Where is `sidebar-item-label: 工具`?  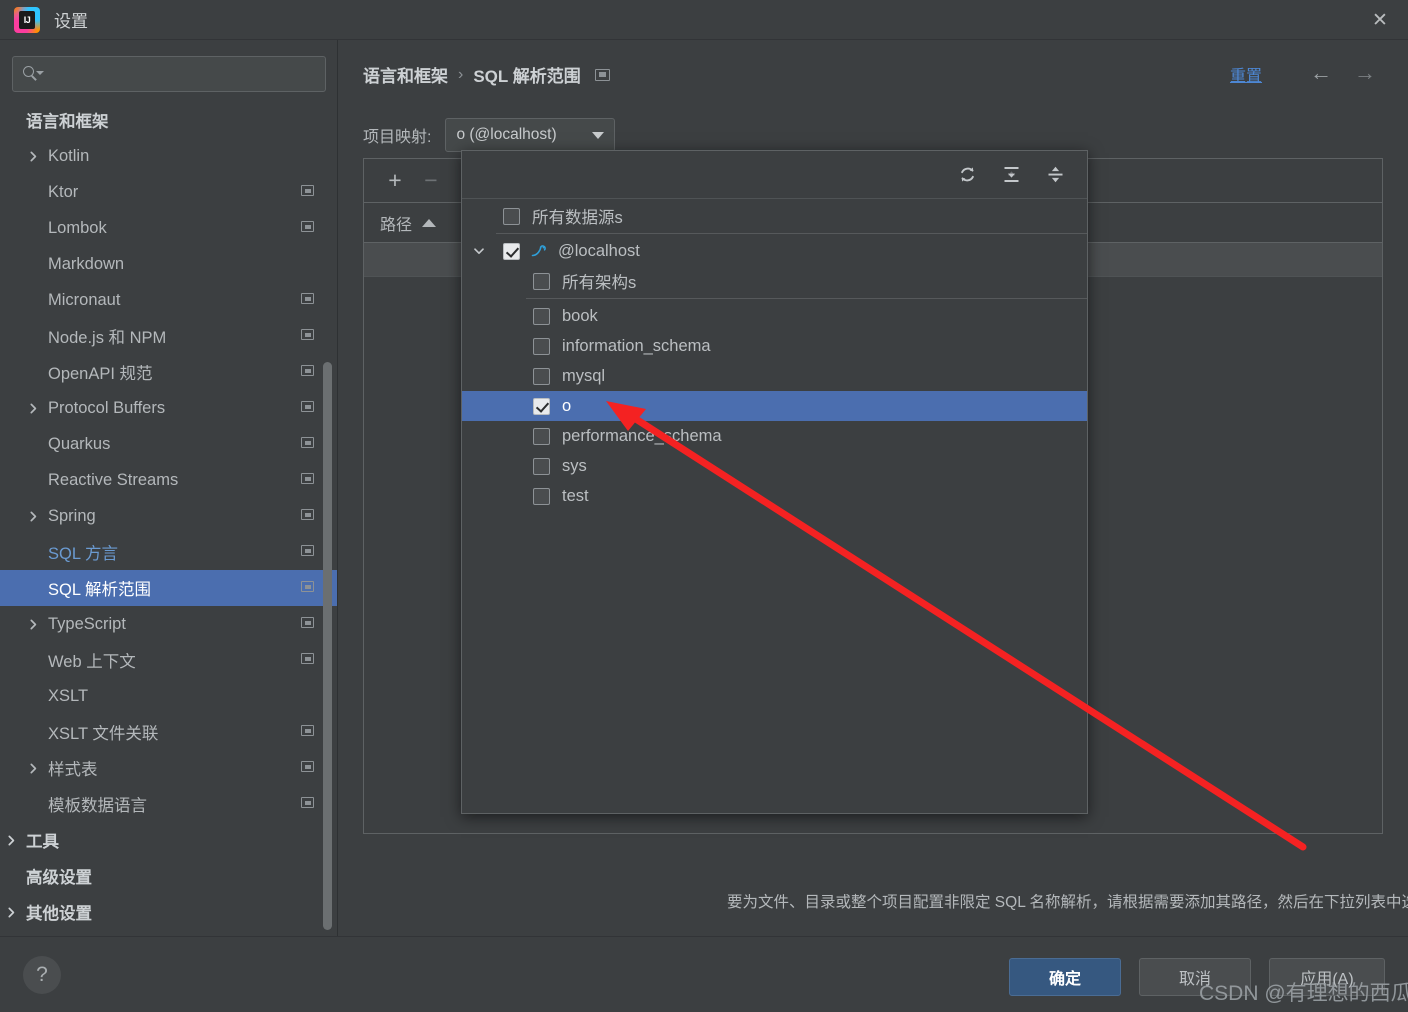 sidebar-item-label: 工具 is located at coordinates (42, 842).